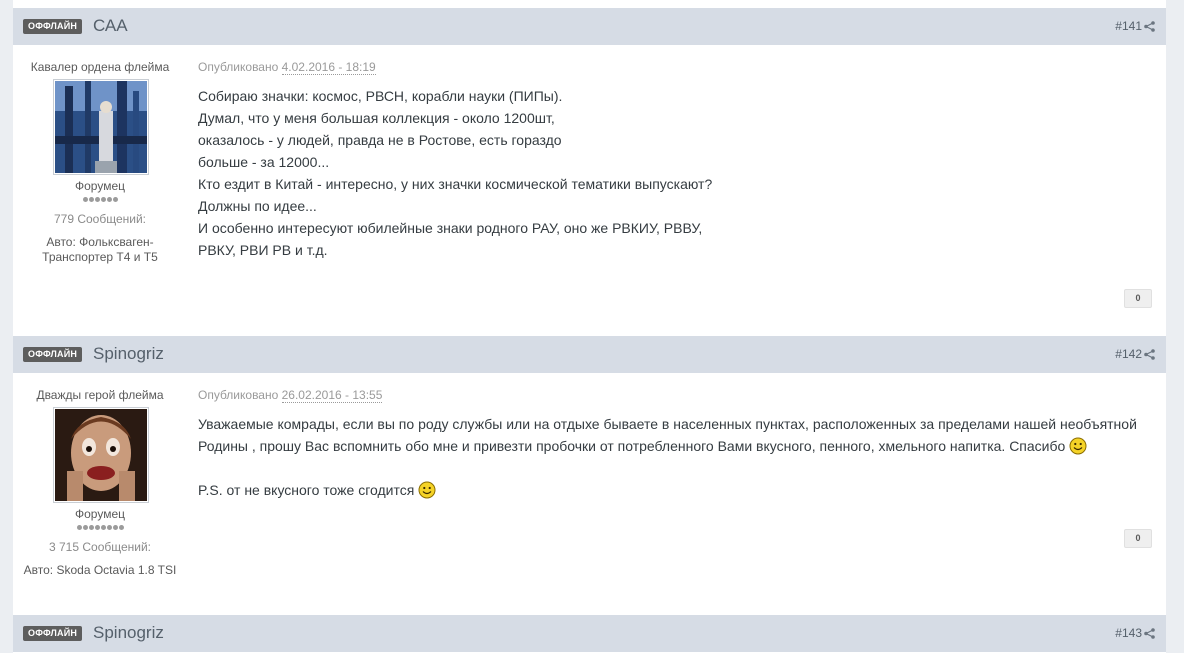  Describe the element at coordinates (589, 354) in the screenshot. I see `post-header: ОФФЛАЙН Spinogriz #142` at that location.